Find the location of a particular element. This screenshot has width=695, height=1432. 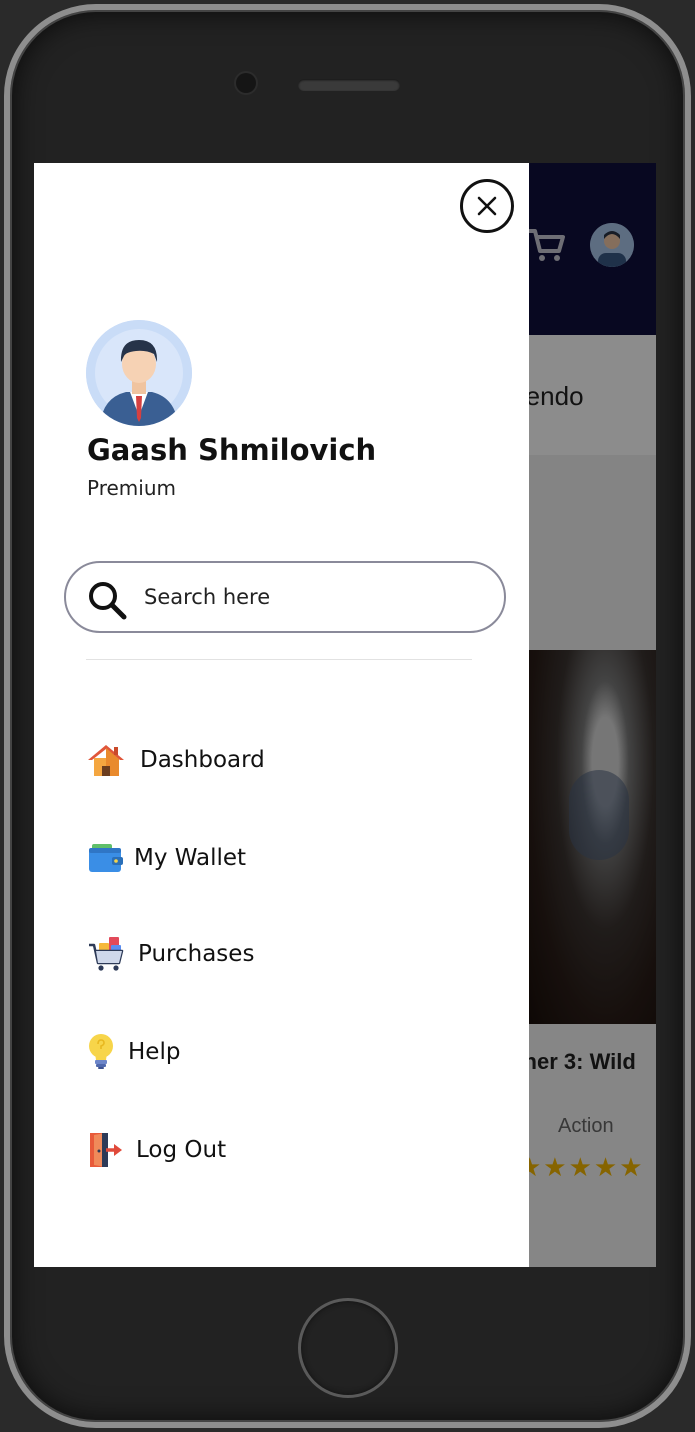

menu-item-my-wallet: My Wallet is located at coordinates (166, 858).